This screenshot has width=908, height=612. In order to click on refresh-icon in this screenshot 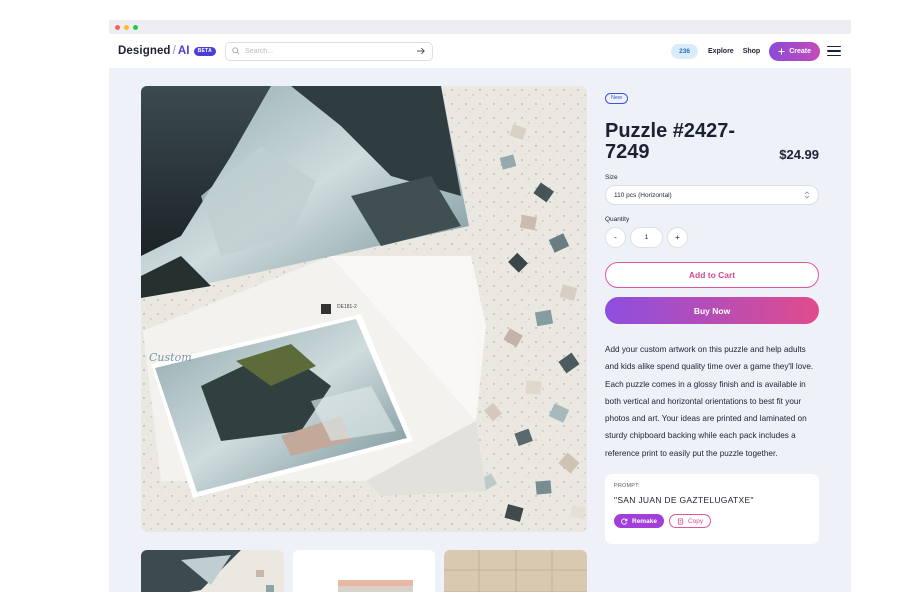, I will do `click(624, 521)`.